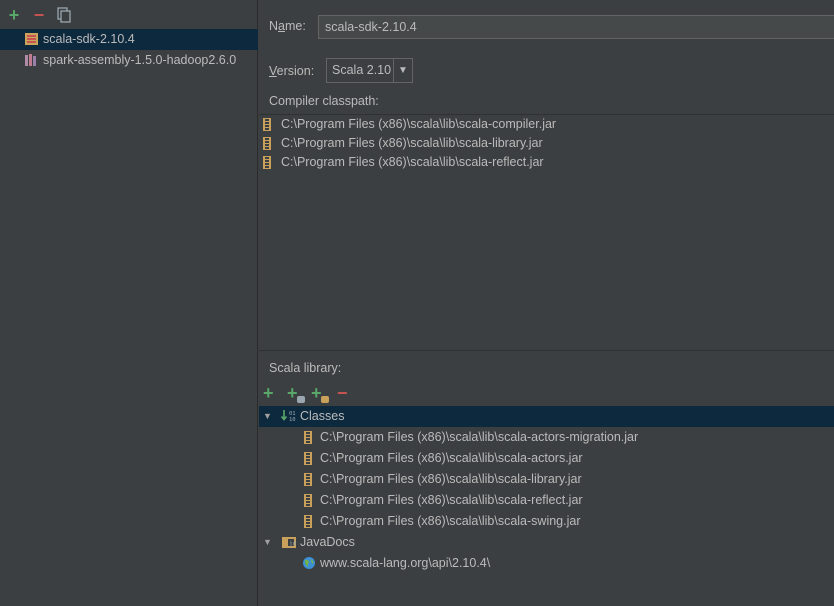  What do you see at coordinates (292, 420) in the screenshot?
I see `svg-text: 10` at bounding box center [292, 420].